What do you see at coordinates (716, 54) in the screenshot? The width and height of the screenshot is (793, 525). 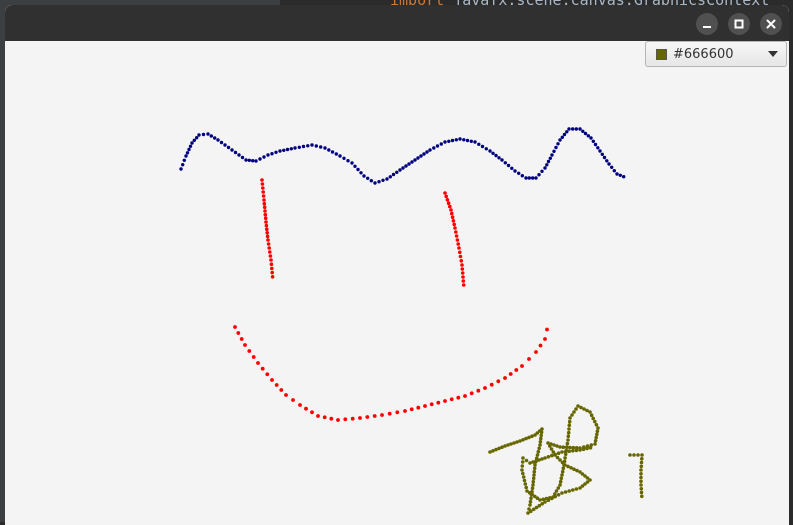 I see `color-picker: #666600` at bounding box center [716, 54].